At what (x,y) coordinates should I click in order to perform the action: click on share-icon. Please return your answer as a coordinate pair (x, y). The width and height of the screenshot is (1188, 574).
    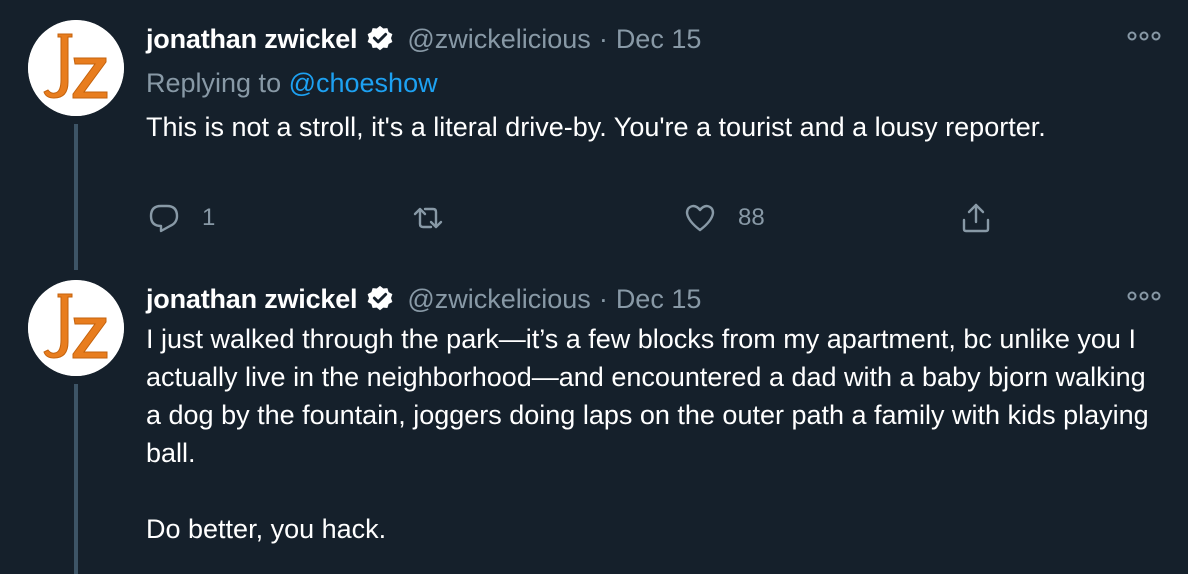
    Looking at the image, I should click on (976, 218).